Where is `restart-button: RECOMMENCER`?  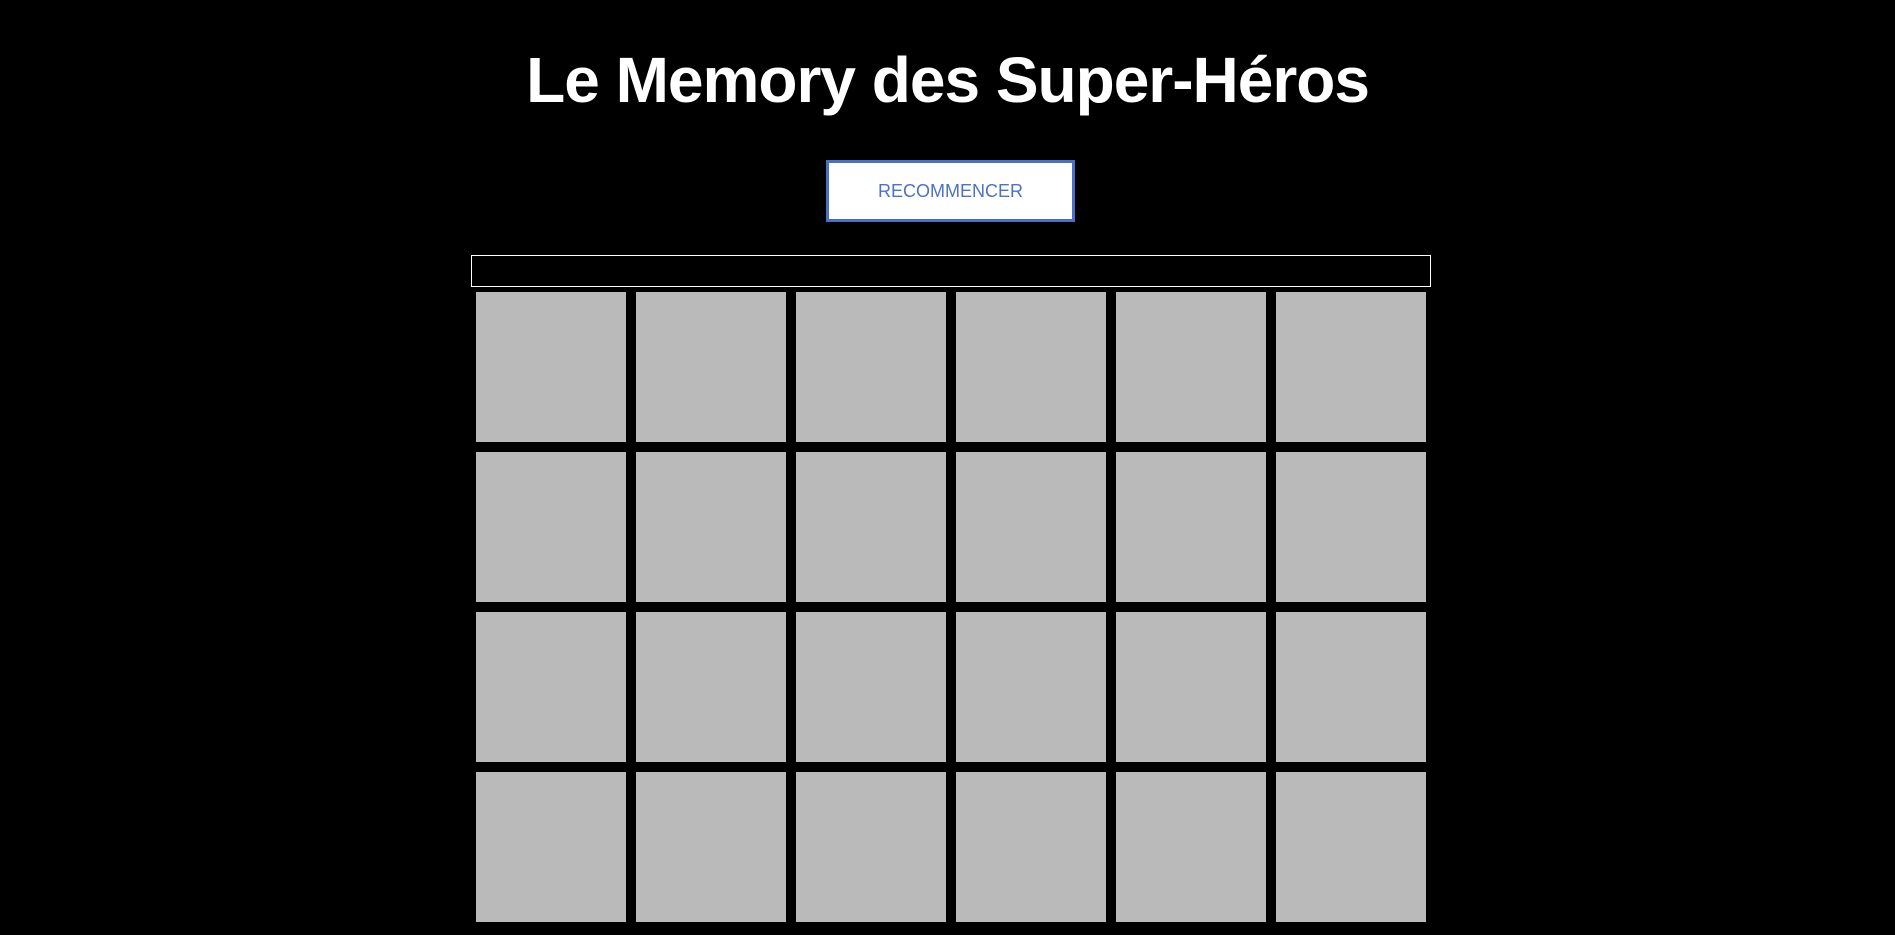
restart-button: RECOMMENCER is located at coordinates (950, 191).